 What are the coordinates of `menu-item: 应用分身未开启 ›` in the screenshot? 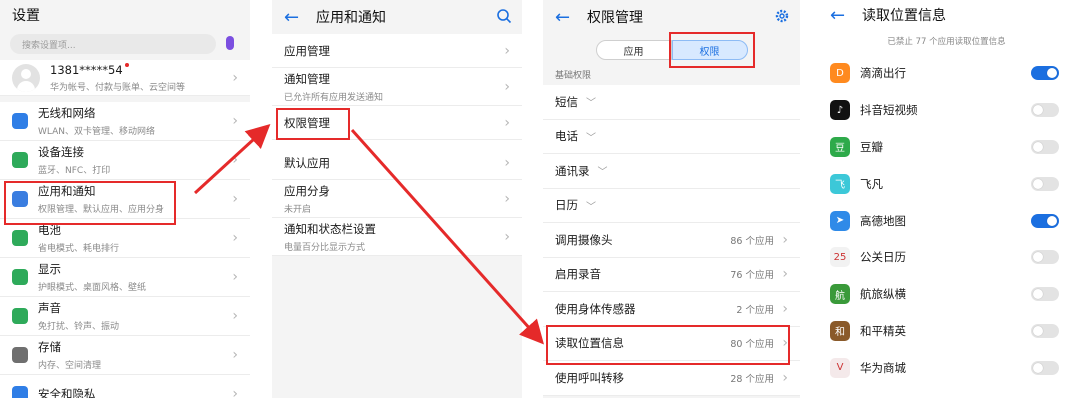 It's located at (397, 199).